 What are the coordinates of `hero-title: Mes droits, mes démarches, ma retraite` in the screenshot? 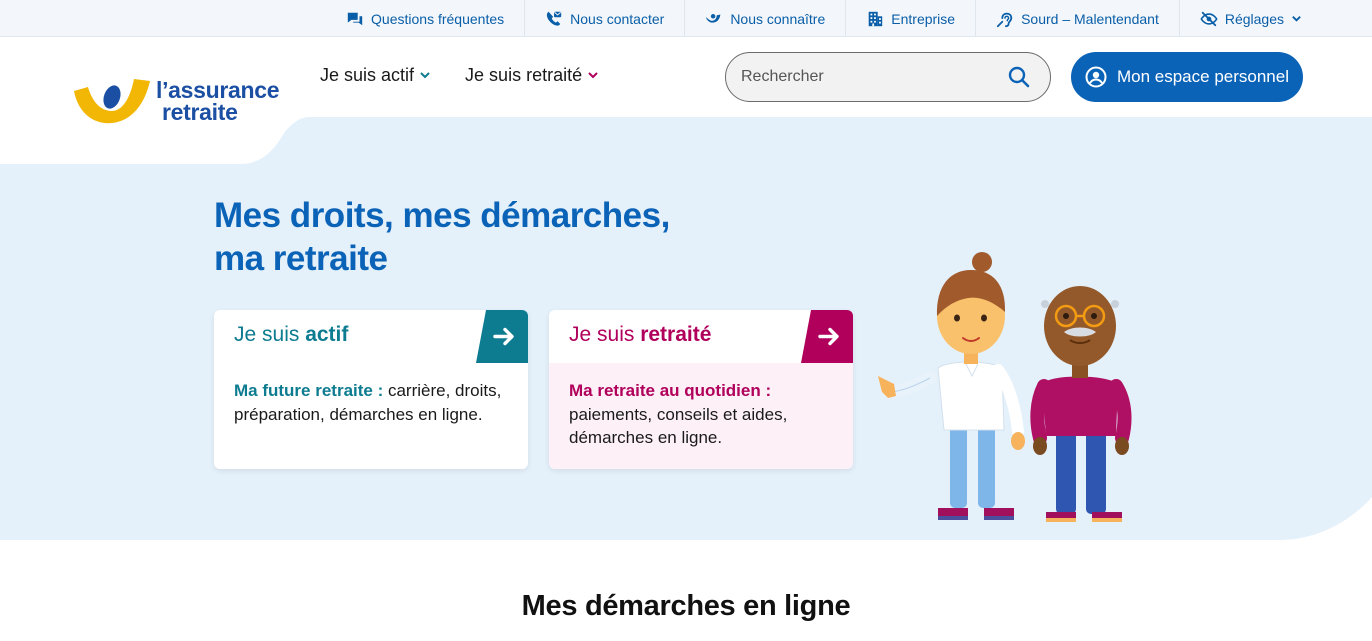 It's located at (494, 237).